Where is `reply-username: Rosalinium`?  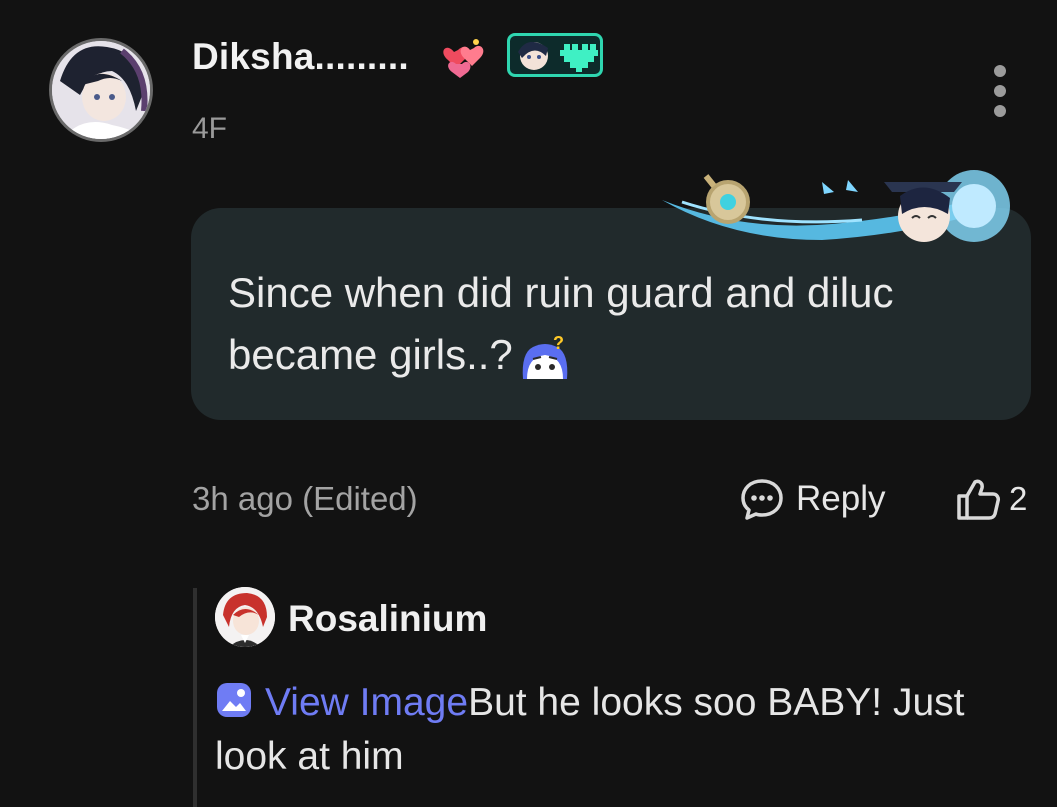 reply-username: Rosalinium is located at coordinates (387, 619).